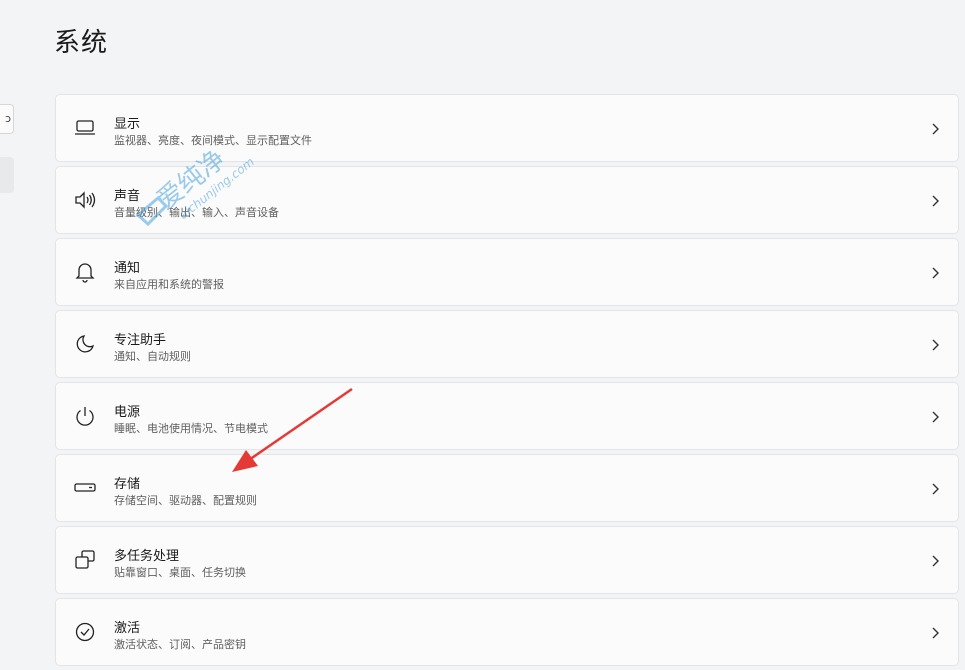 The width and height of the screenshot is (965, 670). What do you see at coordinates (180, 644) in the screenshot?
I see `settings-item-subtitle: 激活状态、订阅、产品密钥` at bounding box center [180, 644].